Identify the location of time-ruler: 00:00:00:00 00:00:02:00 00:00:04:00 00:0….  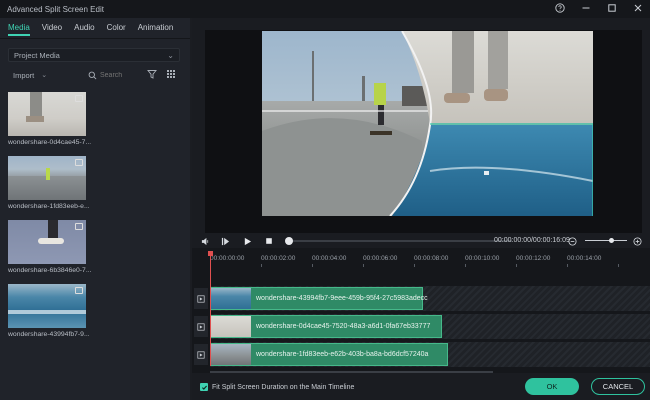
(430, 261).